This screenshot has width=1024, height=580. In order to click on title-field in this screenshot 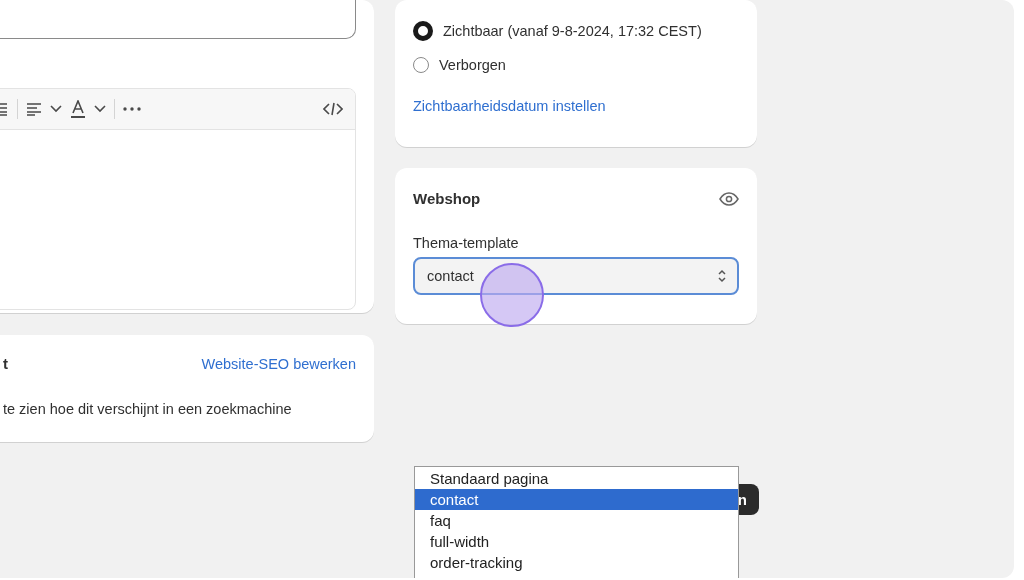, I will do `click(178, 19)`.